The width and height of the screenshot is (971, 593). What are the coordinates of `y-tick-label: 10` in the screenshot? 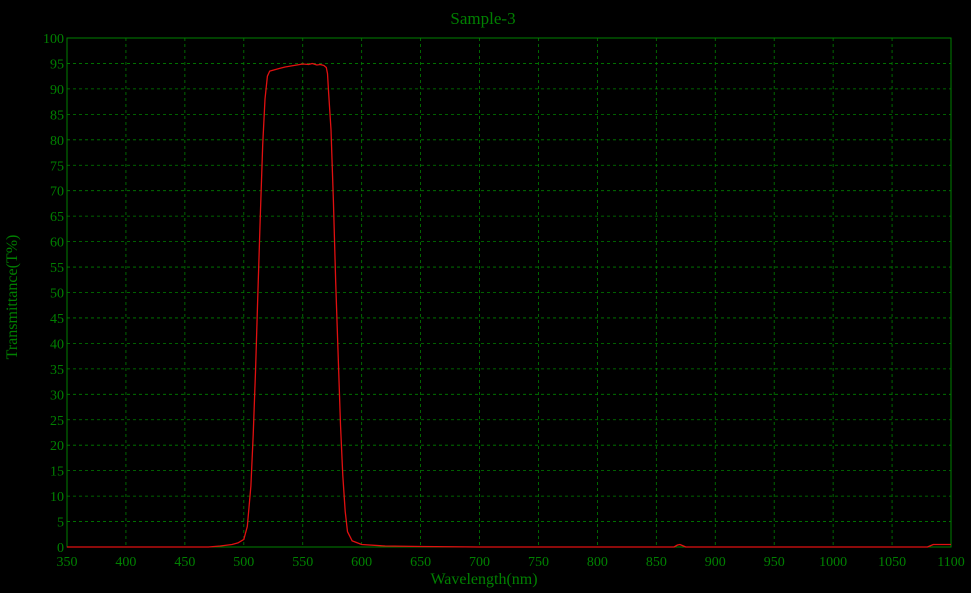 It's located at (57, 497).